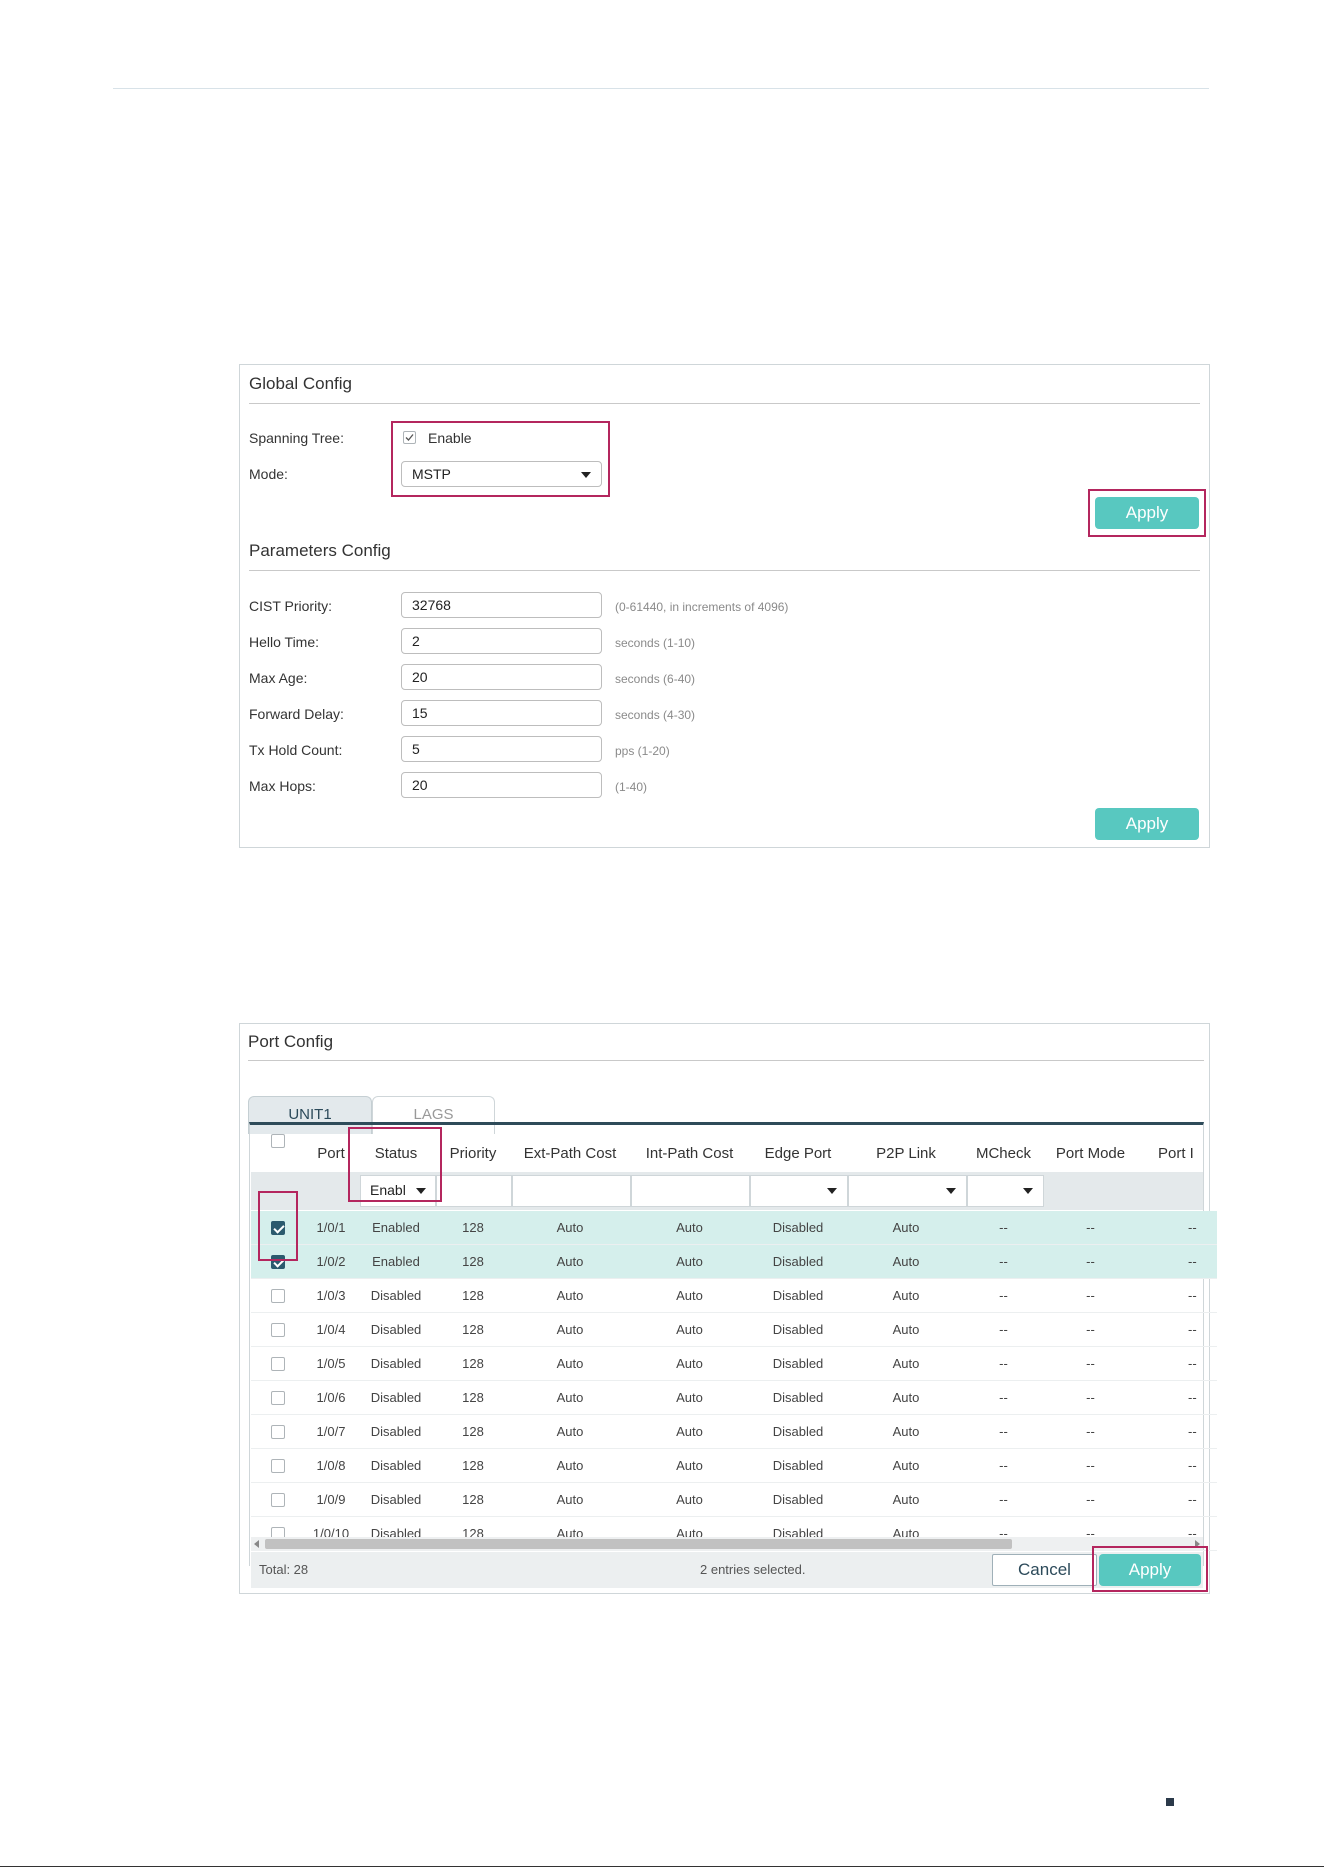  Describe the element at coordinates (500, 459) in the screenshot. I see `global-settings-highlight` at that location.